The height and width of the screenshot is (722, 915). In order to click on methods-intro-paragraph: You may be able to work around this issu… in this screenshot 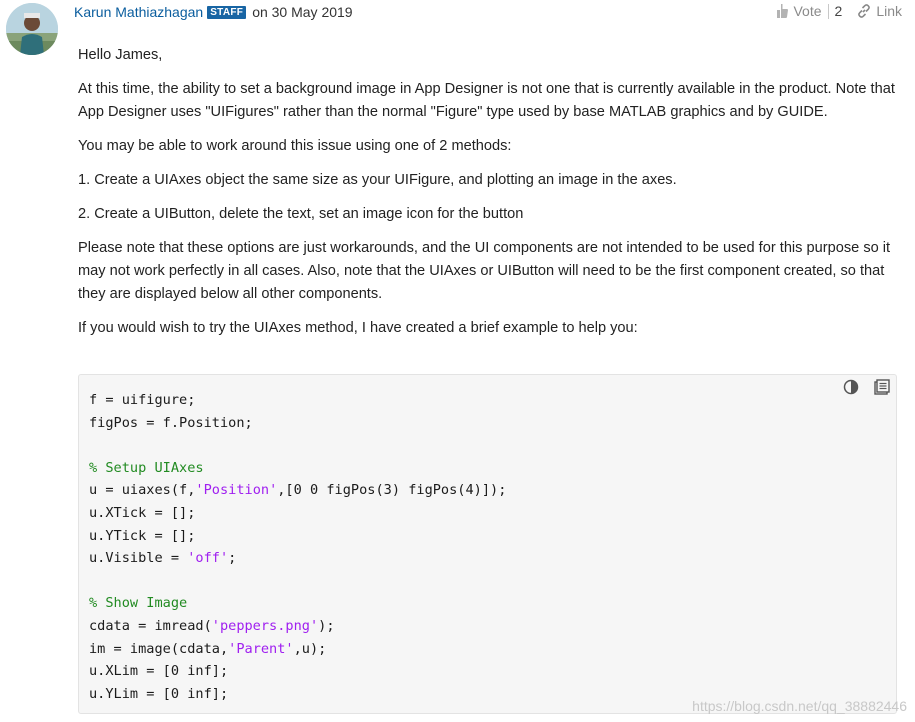, I will do `click(295, 146)`.